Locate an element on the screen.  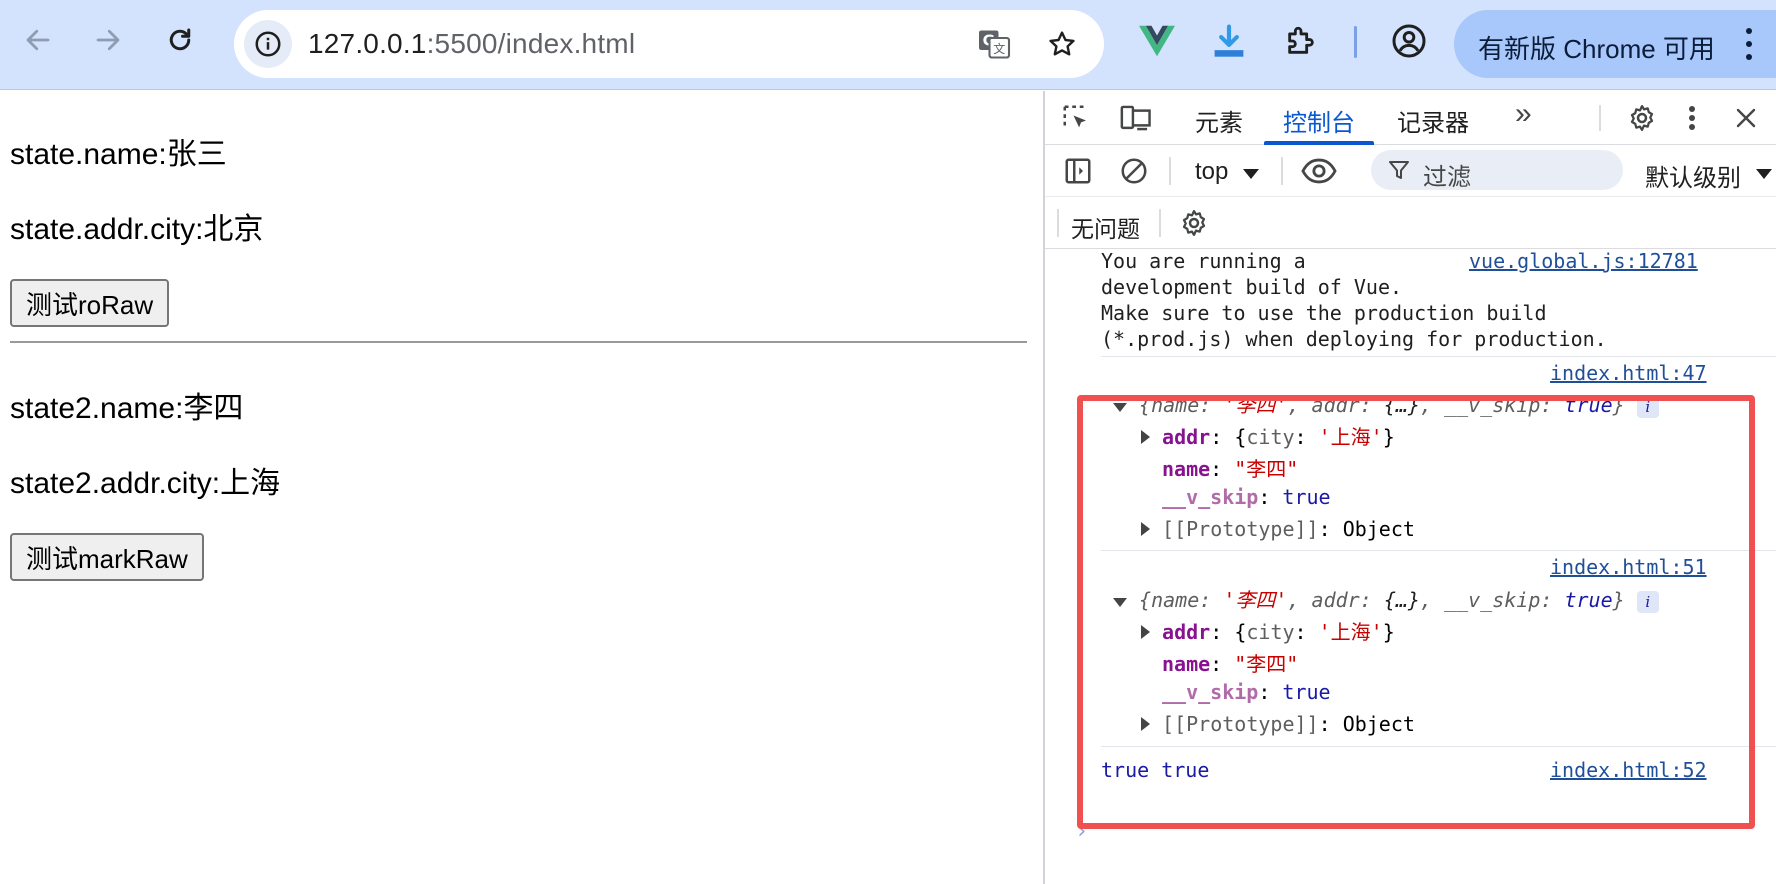
devtools-menu-button is located at coordinates (1692, 118).